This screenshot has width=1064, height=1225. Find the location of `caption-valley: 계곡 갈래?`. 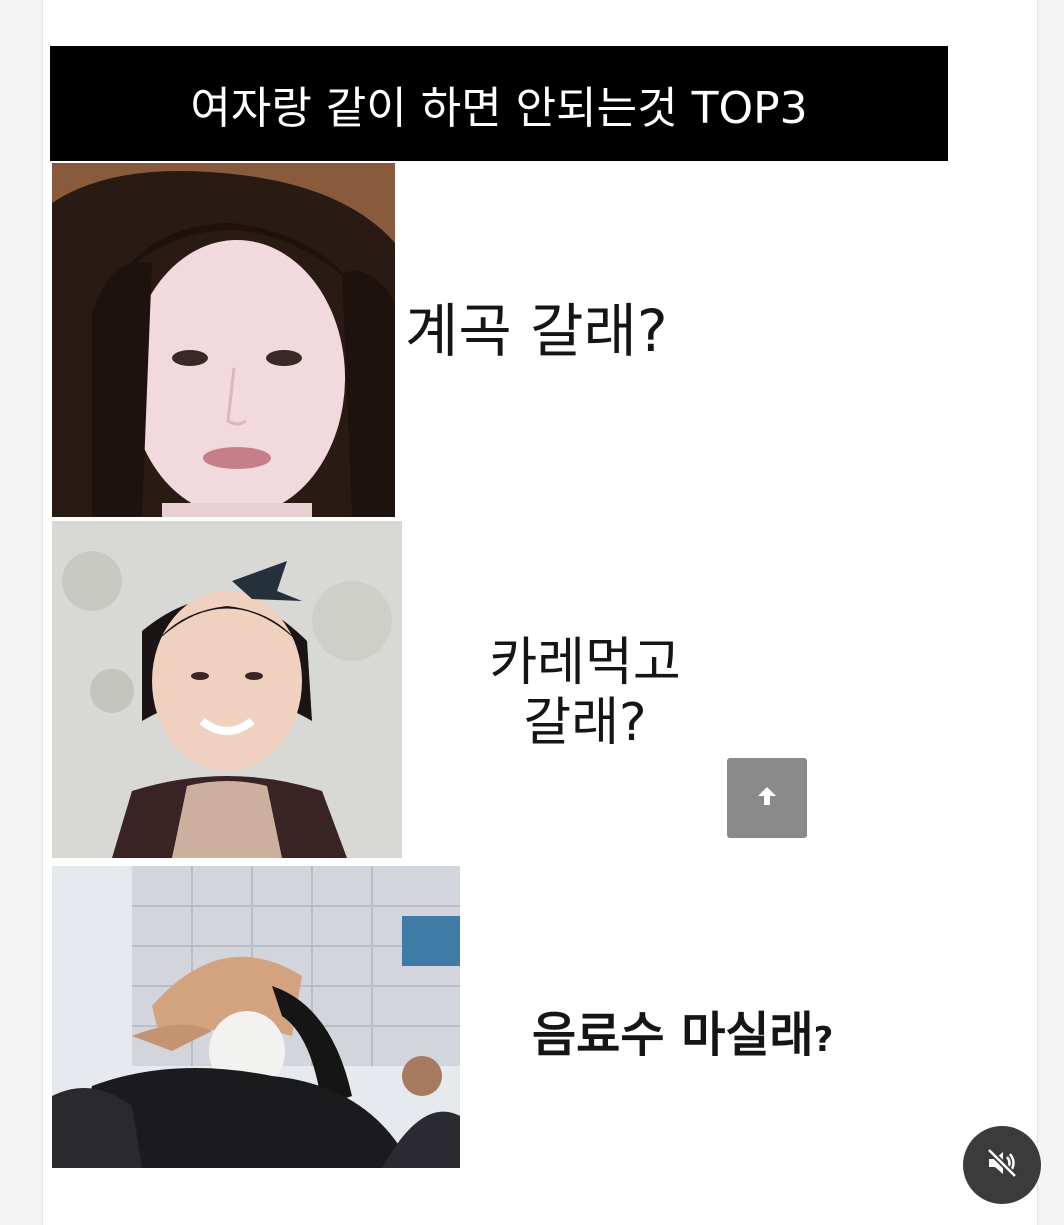

caption-valley: 계곡 갈래? is located at coordinates (536, 331).